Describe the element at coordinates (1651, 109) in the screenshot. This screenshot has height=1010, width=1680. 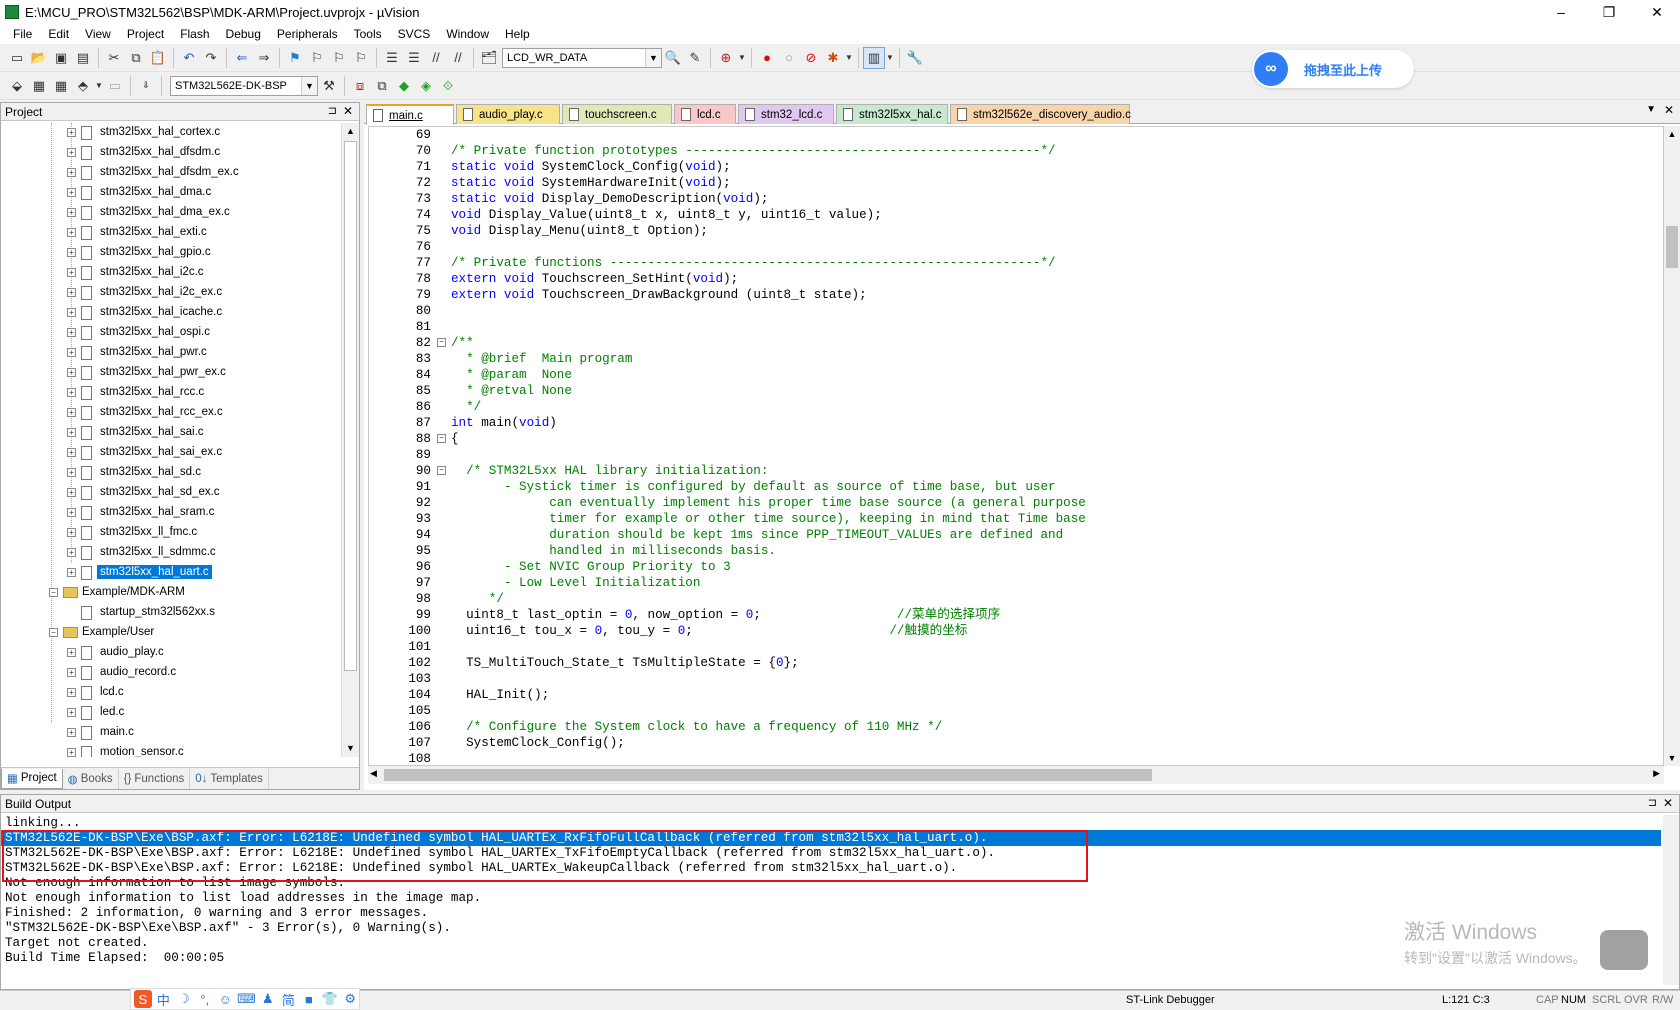
I see `tab-list-dropdown-icon: ▼` at that location.